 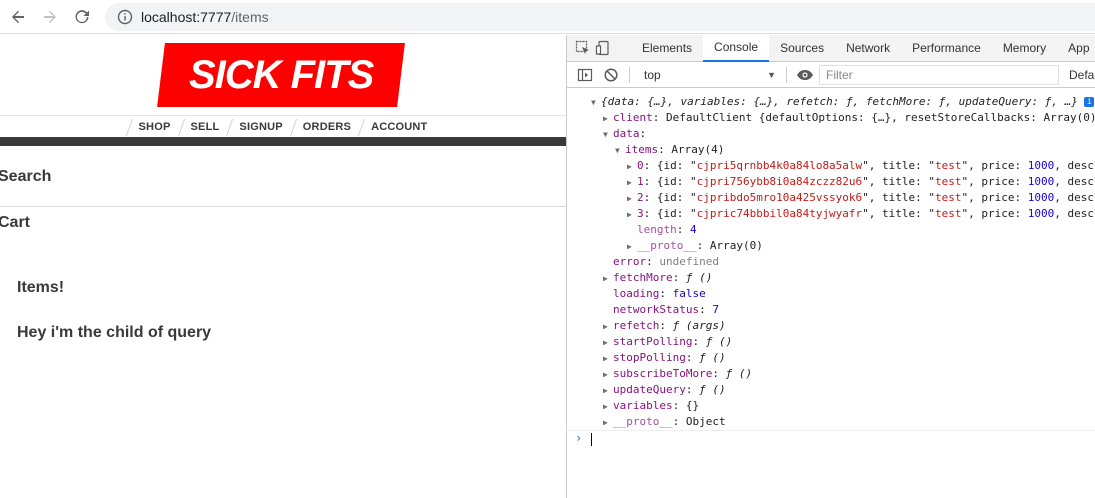 What do you see at coordinates (664, 422) in the screenshot?
I see `prop-proto: ▶ __proto__: Object` at bounding box center [664, 422].